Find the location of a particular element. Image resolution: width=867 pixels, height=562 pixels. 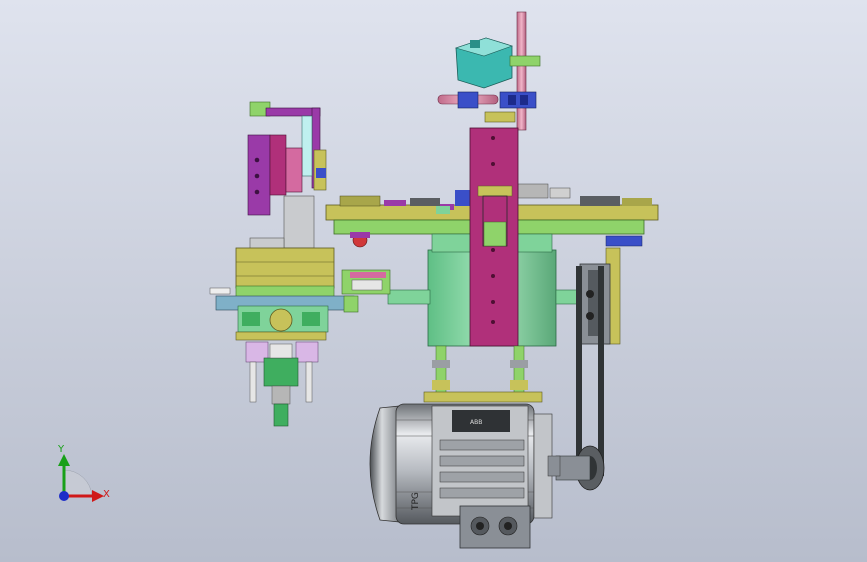

y-axis-arrowhead is located at coordinates (64, 460).